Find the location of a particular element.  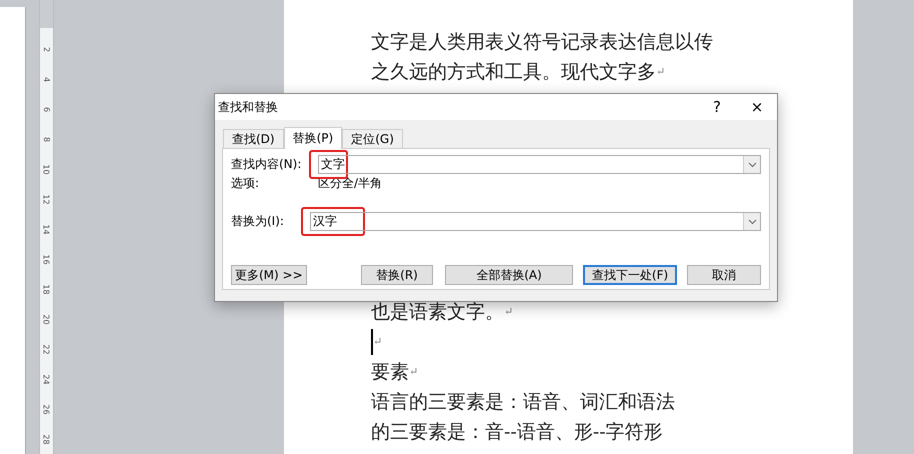

ruler-number: 28 is located at coordinates (46, 439).